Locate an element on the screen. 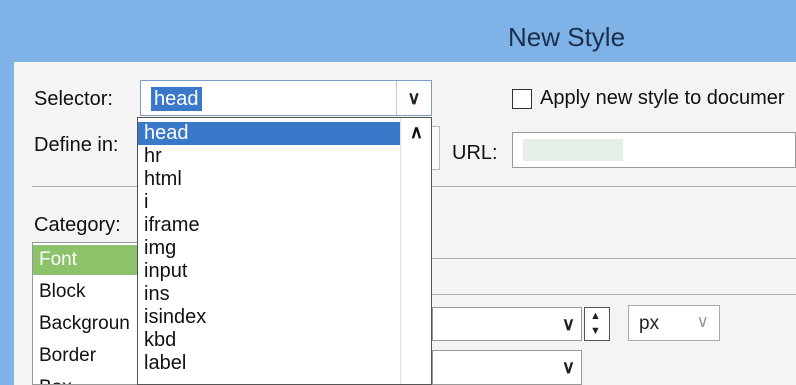 This screenshot has height=385, width=796. dropdown-scrollbar: ∧ is located at coordinates (415, 251).